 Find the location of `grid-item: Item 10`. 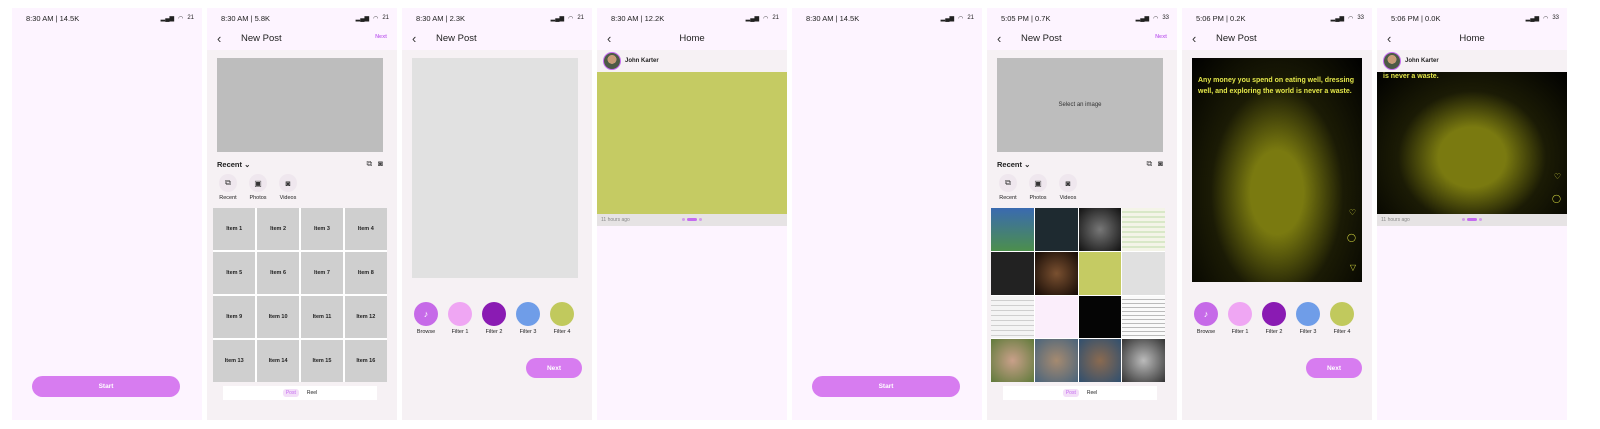

grid-item: Item 10 is located at coordinates (278, 317).